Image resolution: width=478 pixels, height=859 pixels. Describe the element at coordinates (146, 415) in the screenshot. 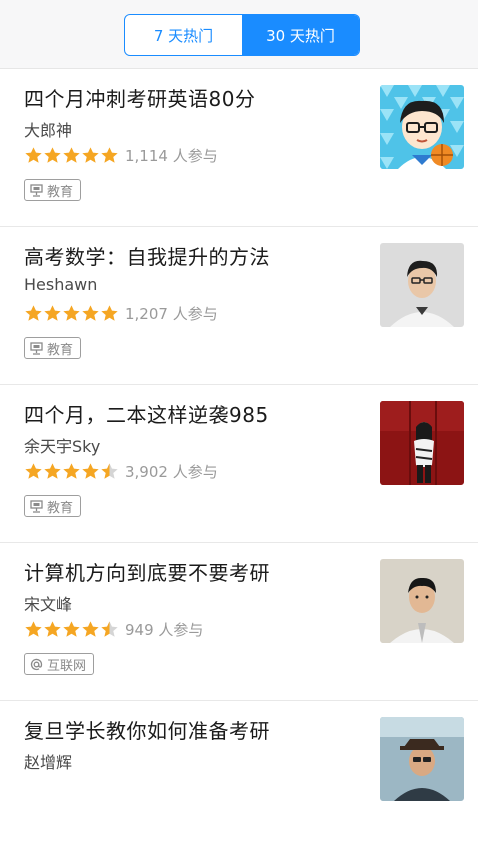

I see `course-title: 四个月，二本这样逆袭985` at that location.